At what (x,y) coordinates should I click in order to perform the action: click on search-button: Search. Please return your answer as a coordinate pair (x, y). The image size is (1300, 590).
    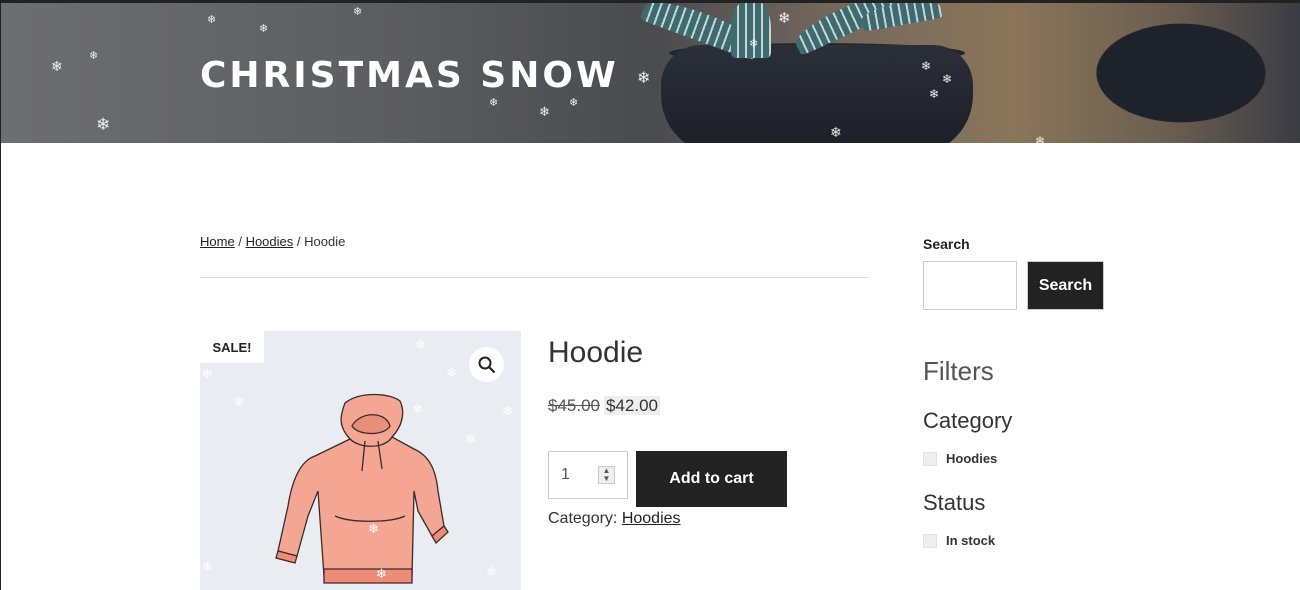
    Looking at the image, I should click on (1065, 285).